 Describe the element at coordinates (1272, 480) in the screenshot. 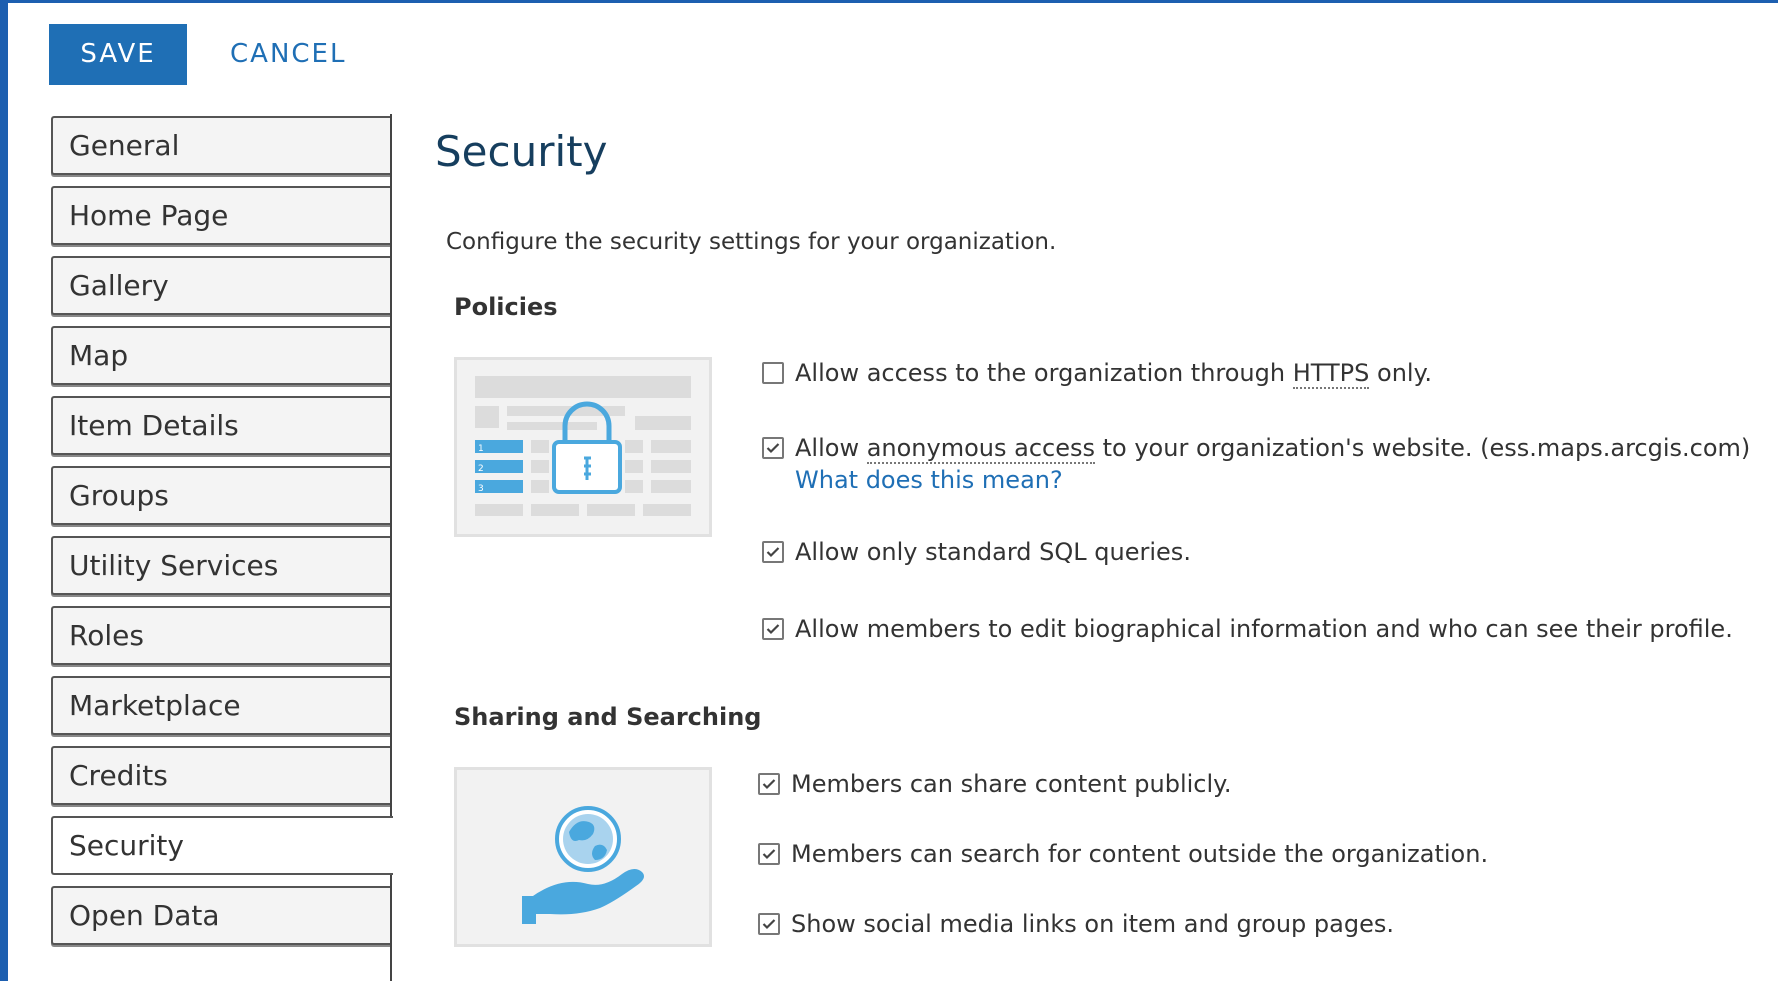

I see `what-does-this-mean-link: What does this mean?` at that location.